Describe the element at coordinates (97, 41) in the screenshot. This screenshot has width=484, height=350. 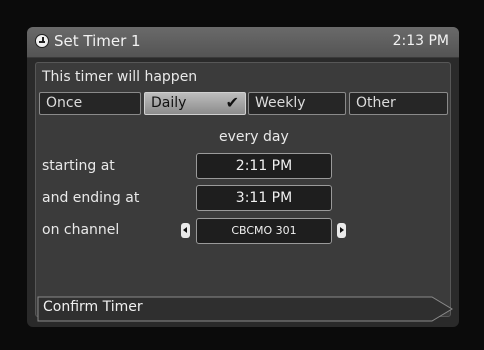
I see `screen-title: Set Timer 1` at that location.